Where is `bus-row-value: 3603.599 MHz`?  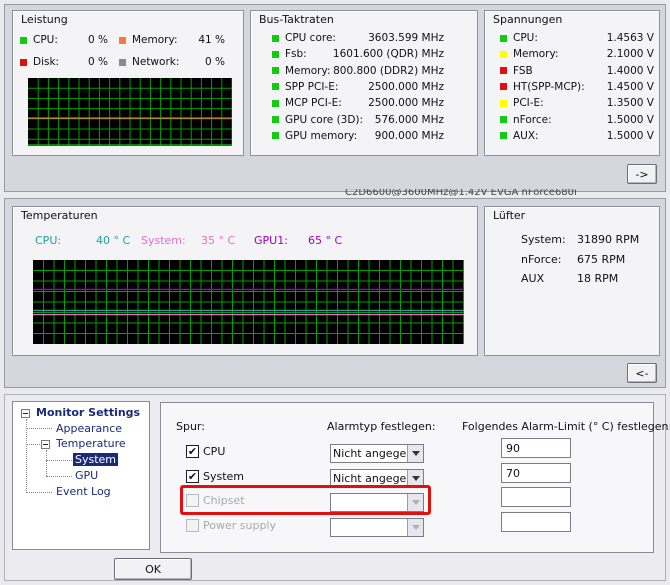
bus-row-value: 3603.599 MHz is located at coordinates (406, 38).